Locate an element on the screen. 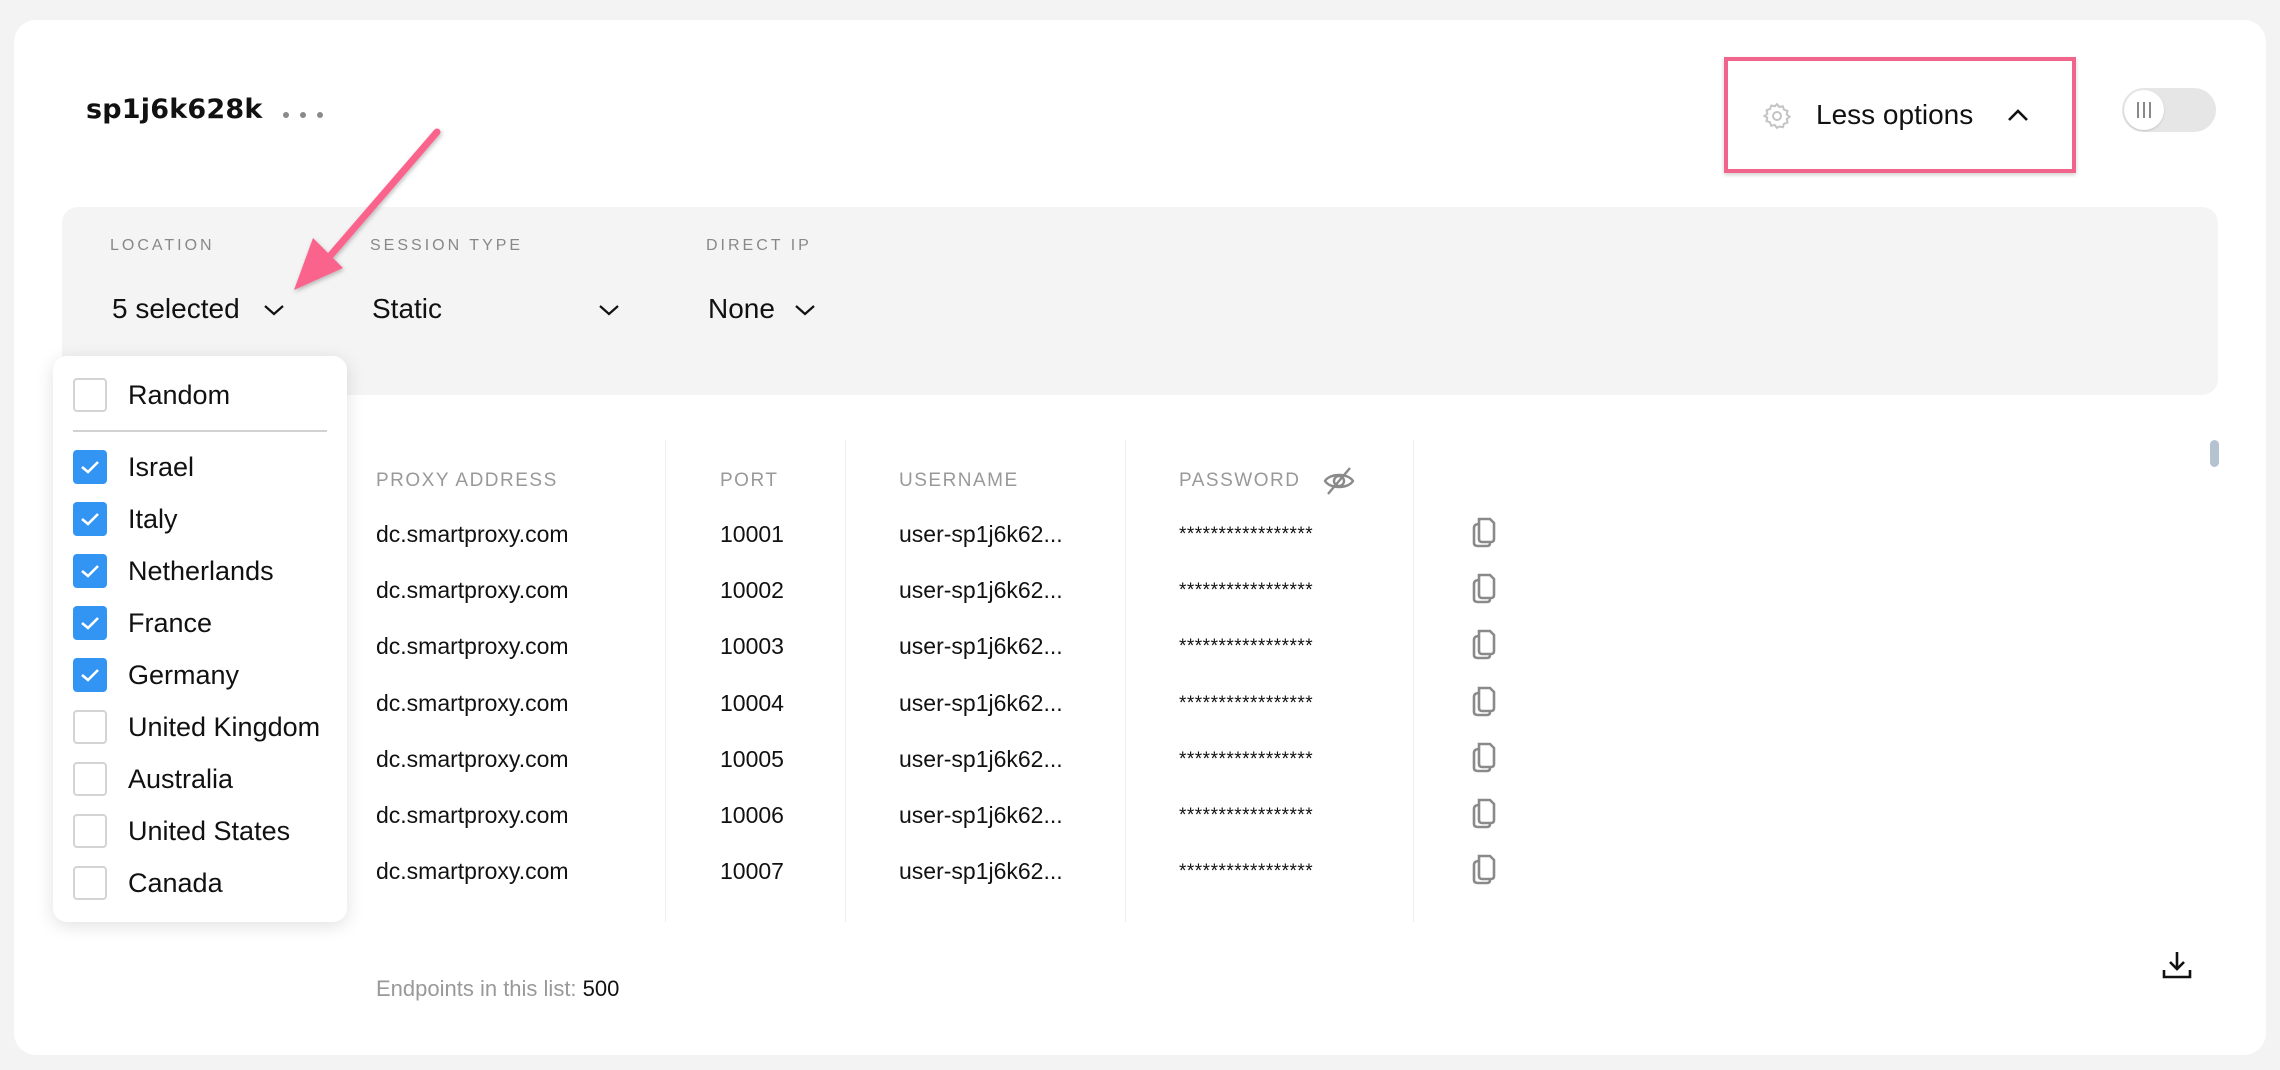 This screenshot has height=1070, width=2280. location-option-france: France is located at coordinates (142, 623).